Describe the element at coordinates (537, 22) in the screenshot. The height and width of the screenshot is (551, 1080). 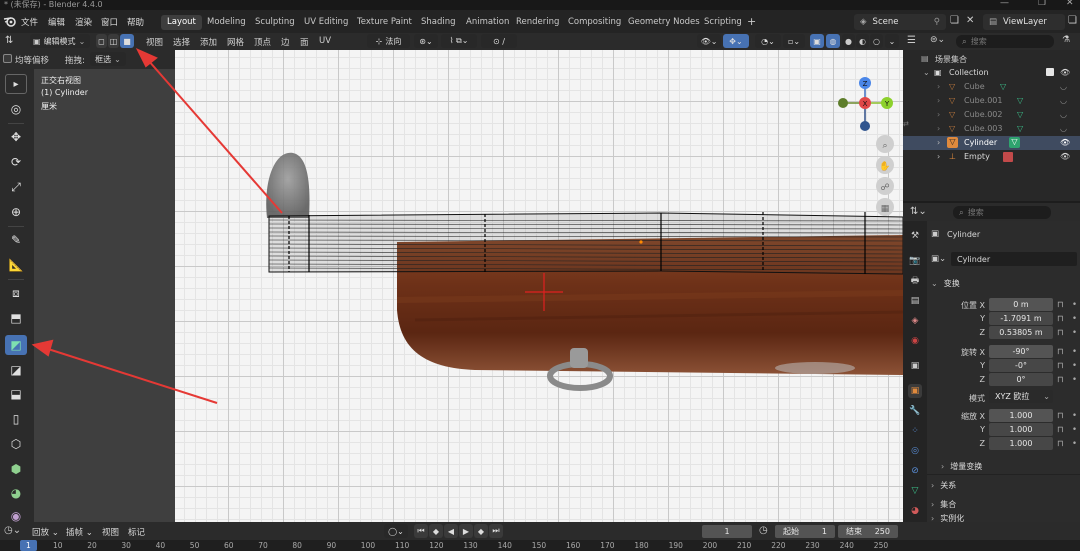
I see `tab-rendering: Rendering` at that location.